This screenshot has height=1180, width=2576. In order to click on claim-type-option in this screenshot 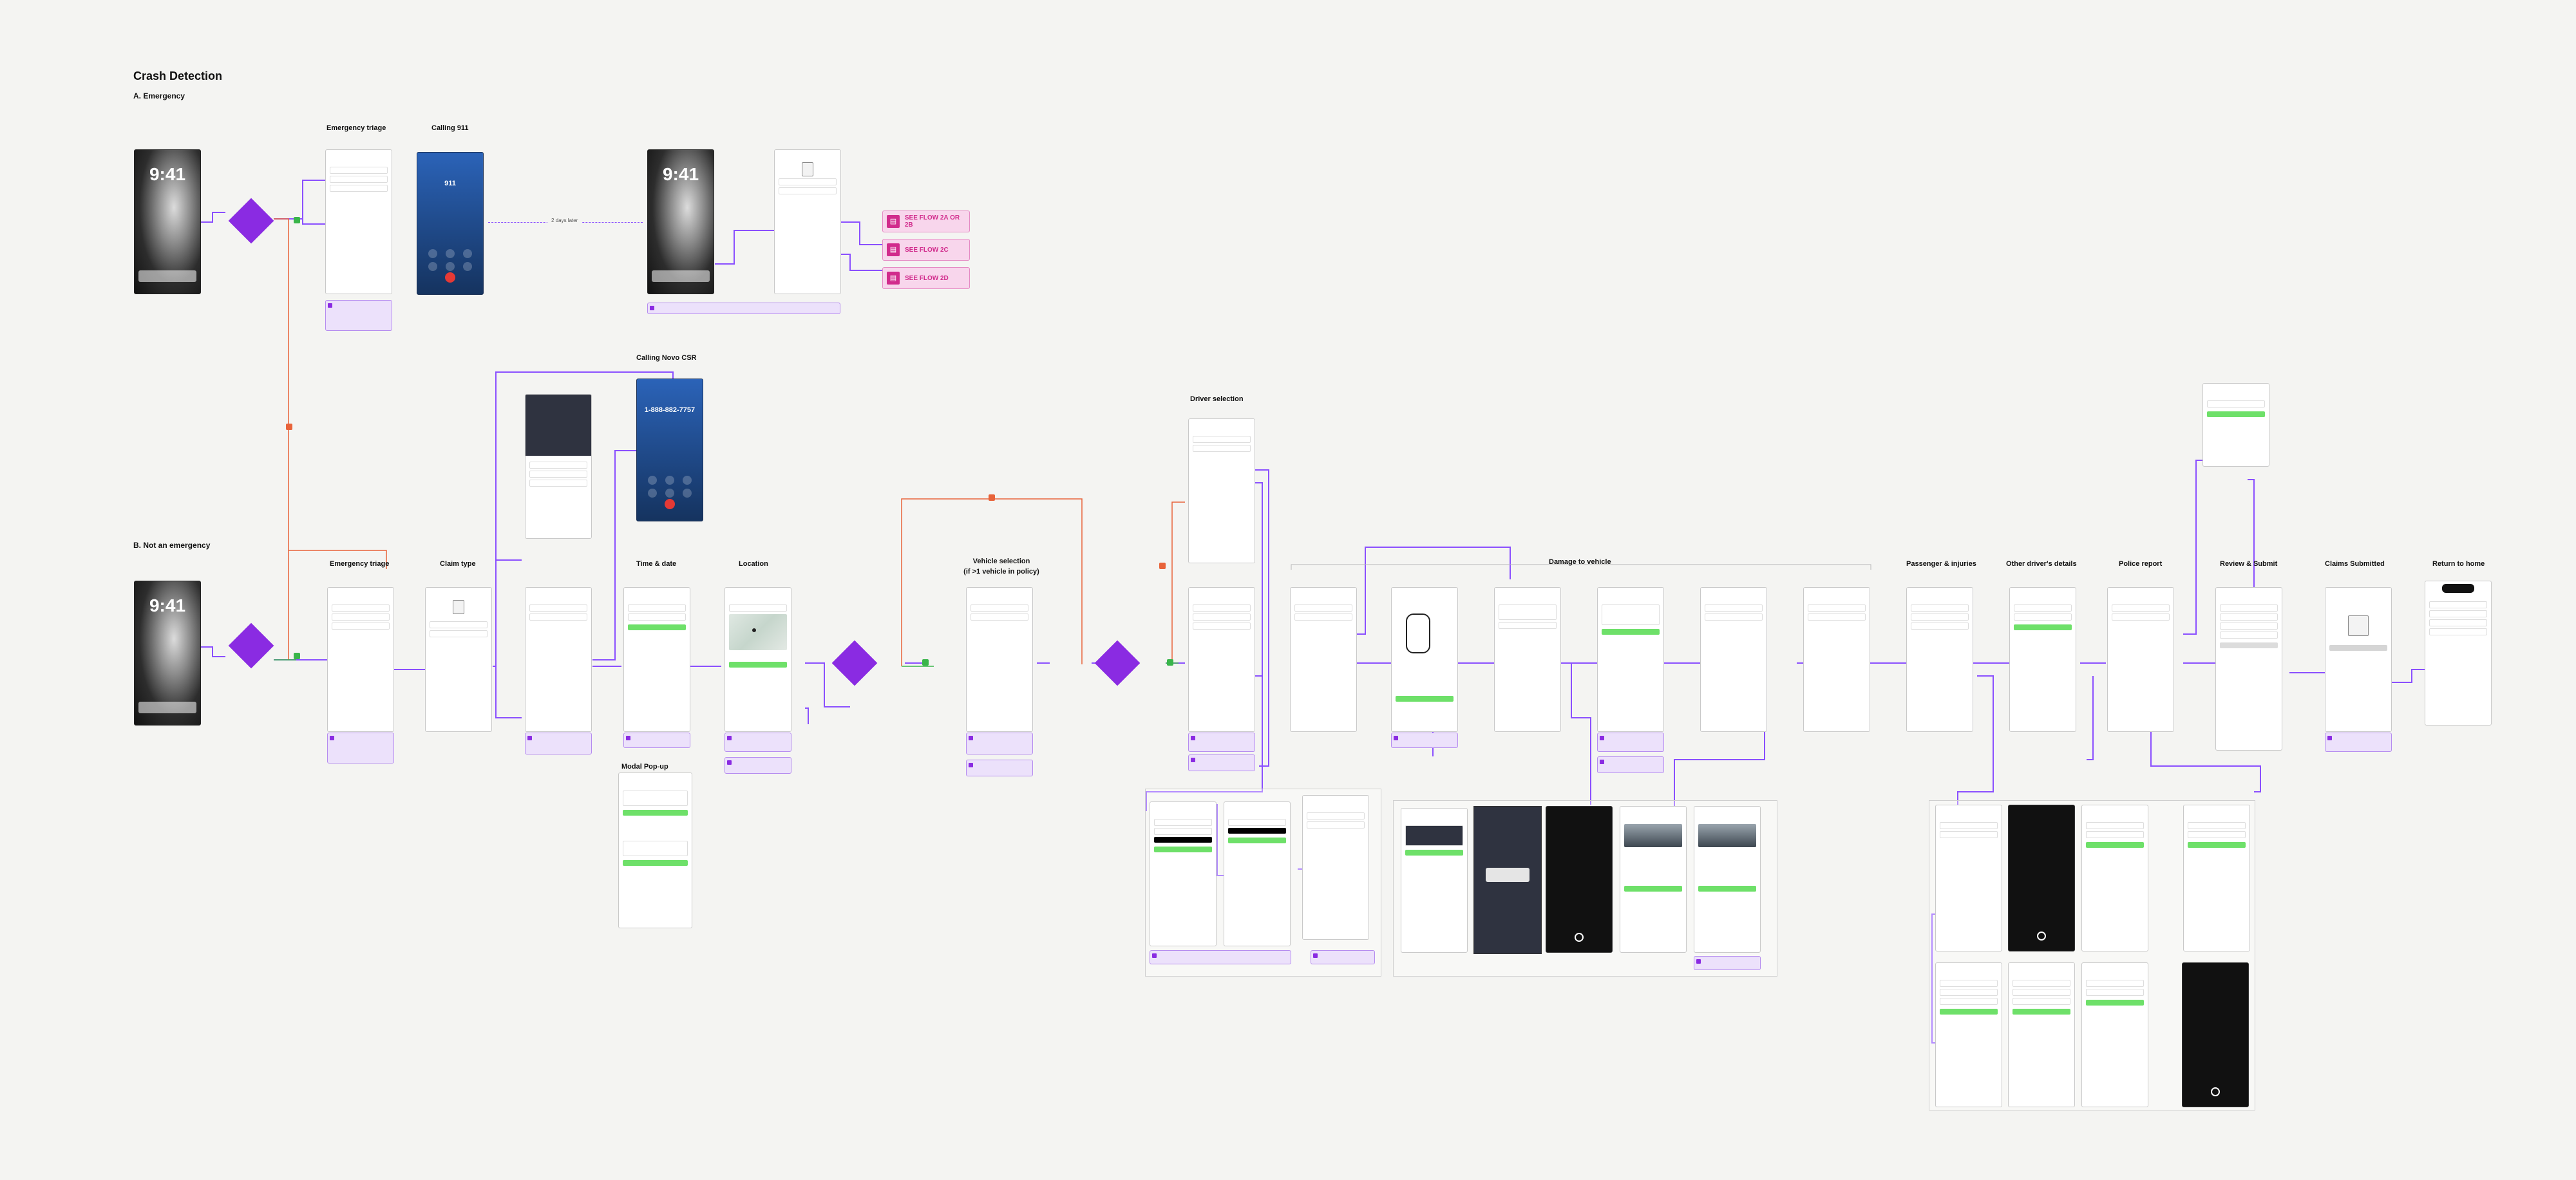, I will do `click(459, 624)`.